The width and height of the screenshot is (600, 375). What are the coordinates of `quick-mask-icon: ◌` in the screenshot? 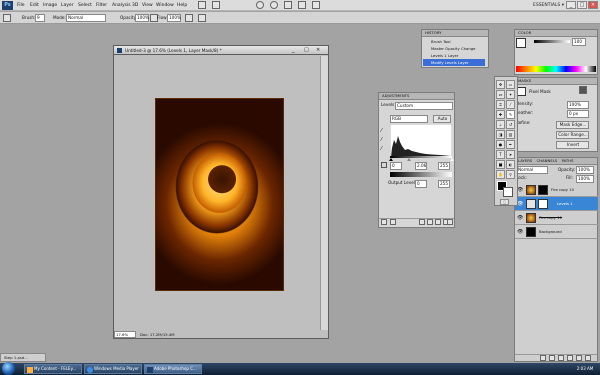 It's located at (504, 202).